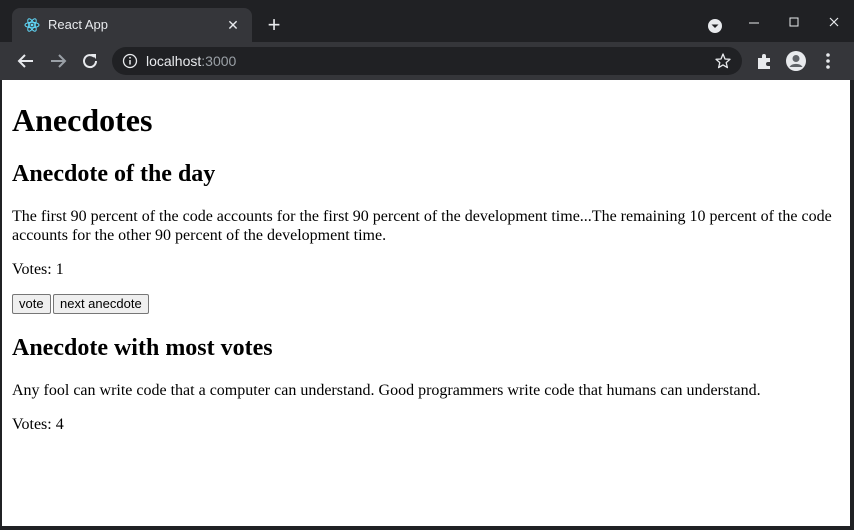  I want to click on minimize-icon, so click(754, 22).